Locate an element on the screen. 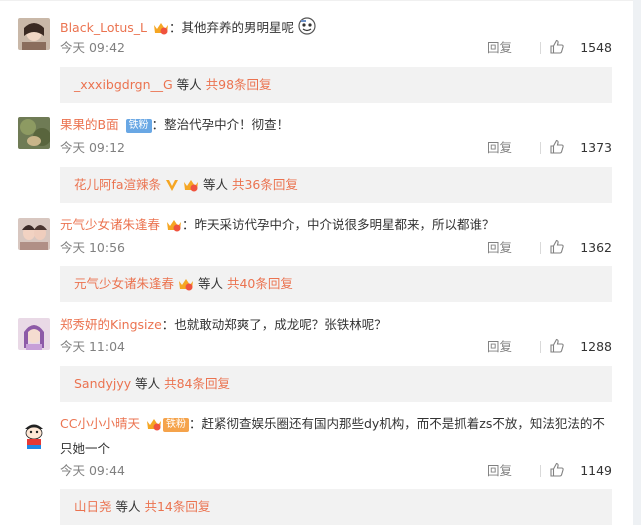 The height and width of the screenshot is (525, 641). reply-summary: Sandyjyy 等人 共84条回复 is located at coordinates (336, 384).